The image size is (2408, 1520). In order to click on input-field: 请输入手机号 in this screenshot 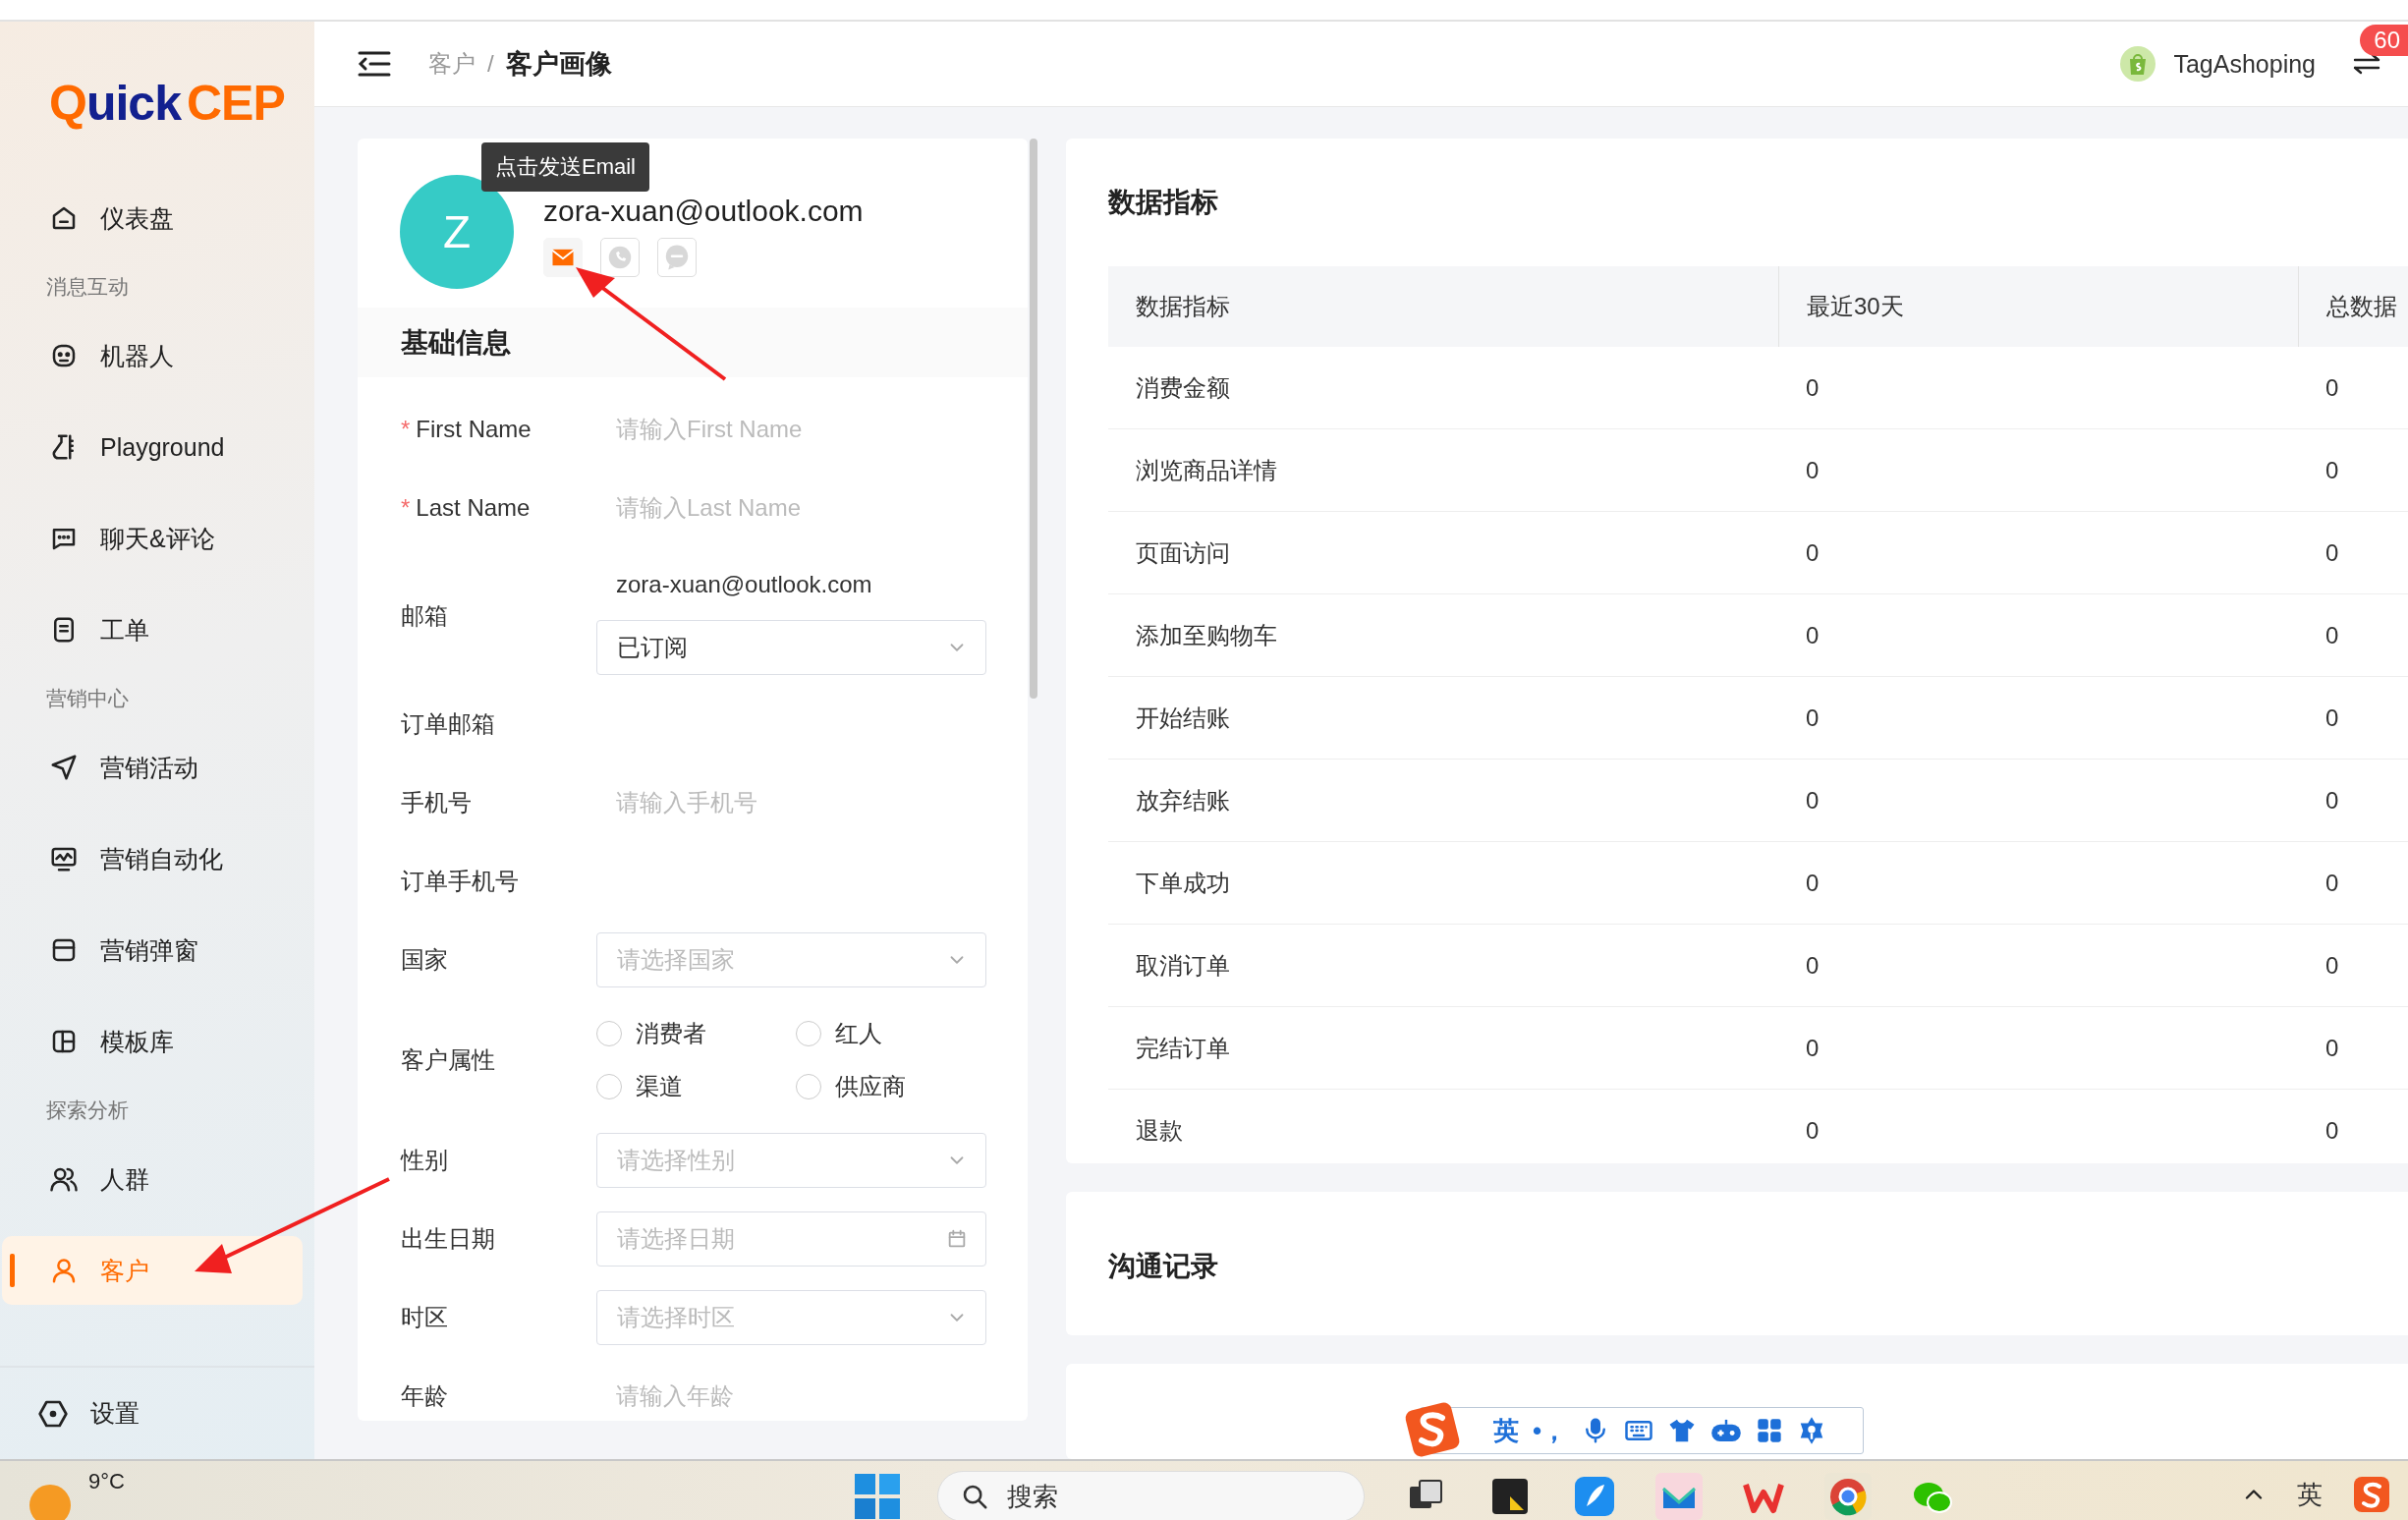, I will do `click(791, 802)`.